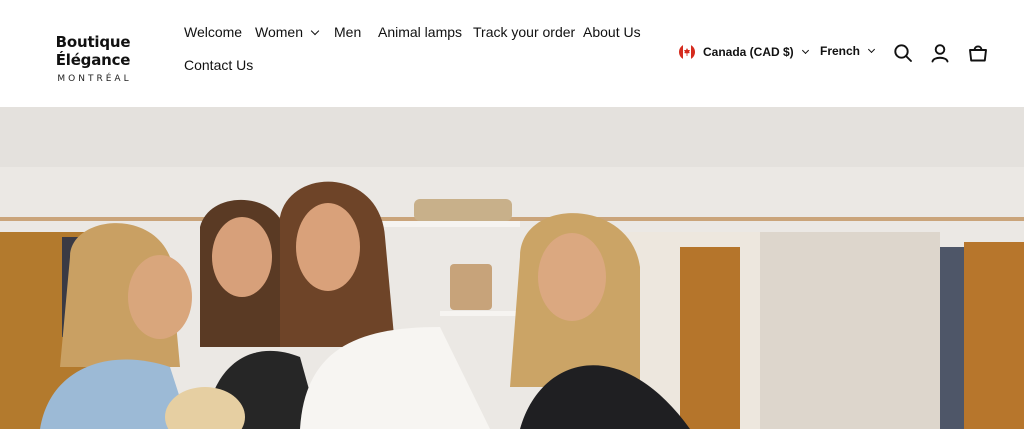  I want to click on brand-city: MONTRÉAL, so click(94, 79).